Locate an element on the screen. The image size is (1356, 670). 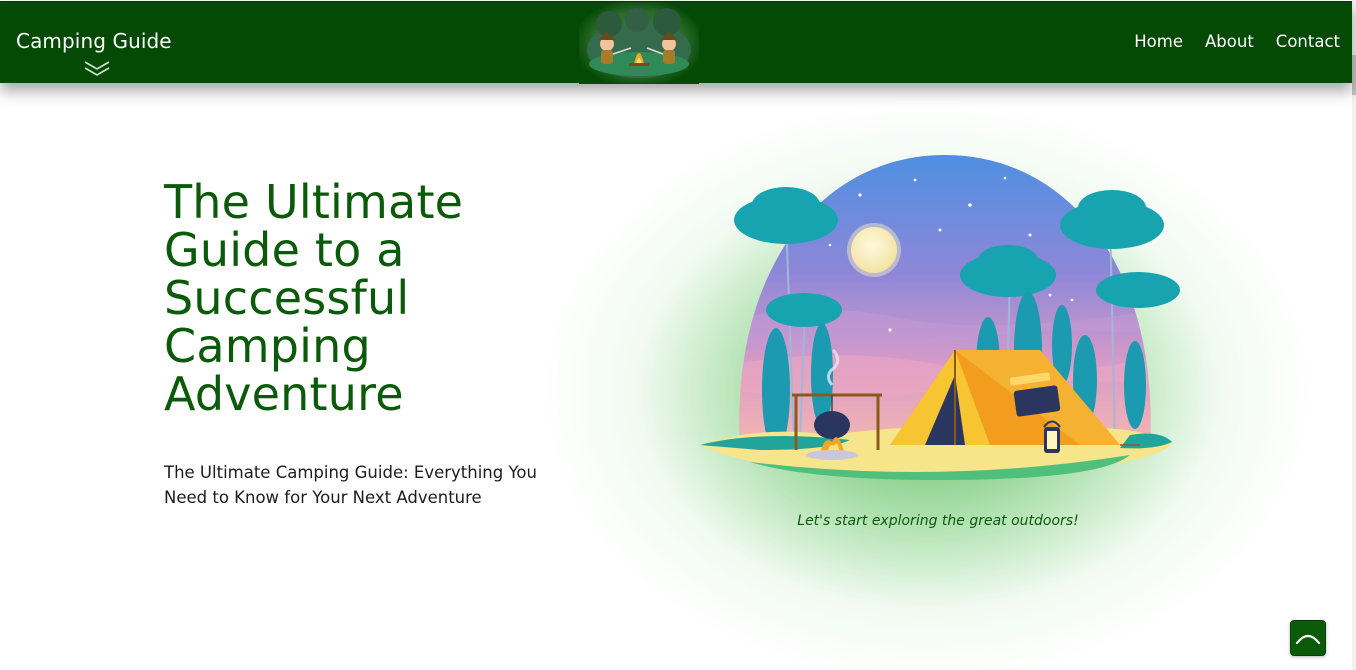
vertical-scrollbar is located at coordinates (1354, 335).